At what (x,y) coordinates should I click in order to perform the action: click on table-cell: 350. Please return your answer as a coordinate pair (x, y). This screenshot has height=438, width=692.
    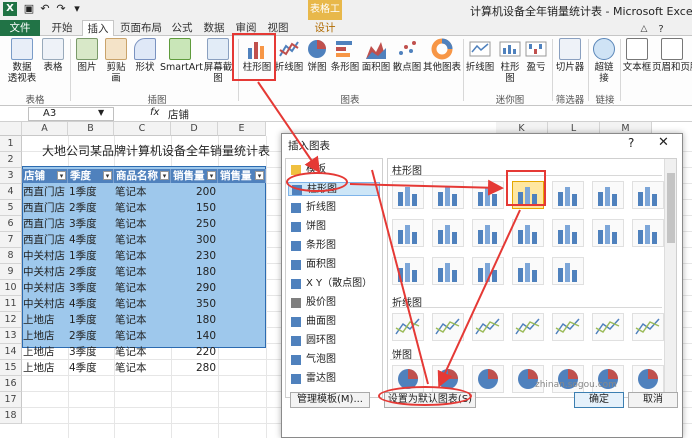
    Looking at the image, I should click on (194, 304).